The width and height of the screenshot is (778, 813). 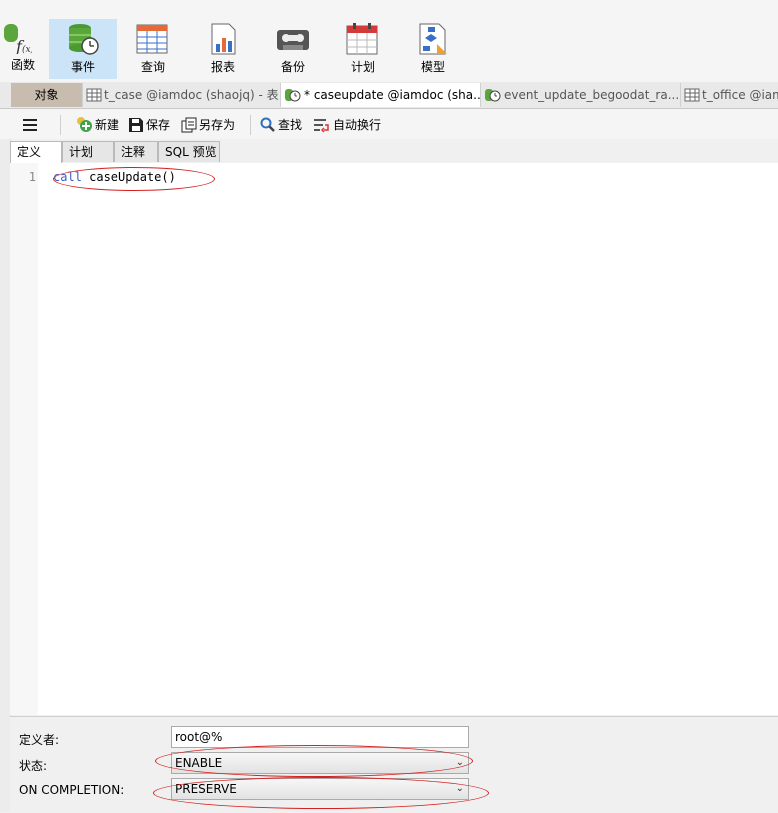 I want to click on definer-field: root@%, so click(x=320, y=737).